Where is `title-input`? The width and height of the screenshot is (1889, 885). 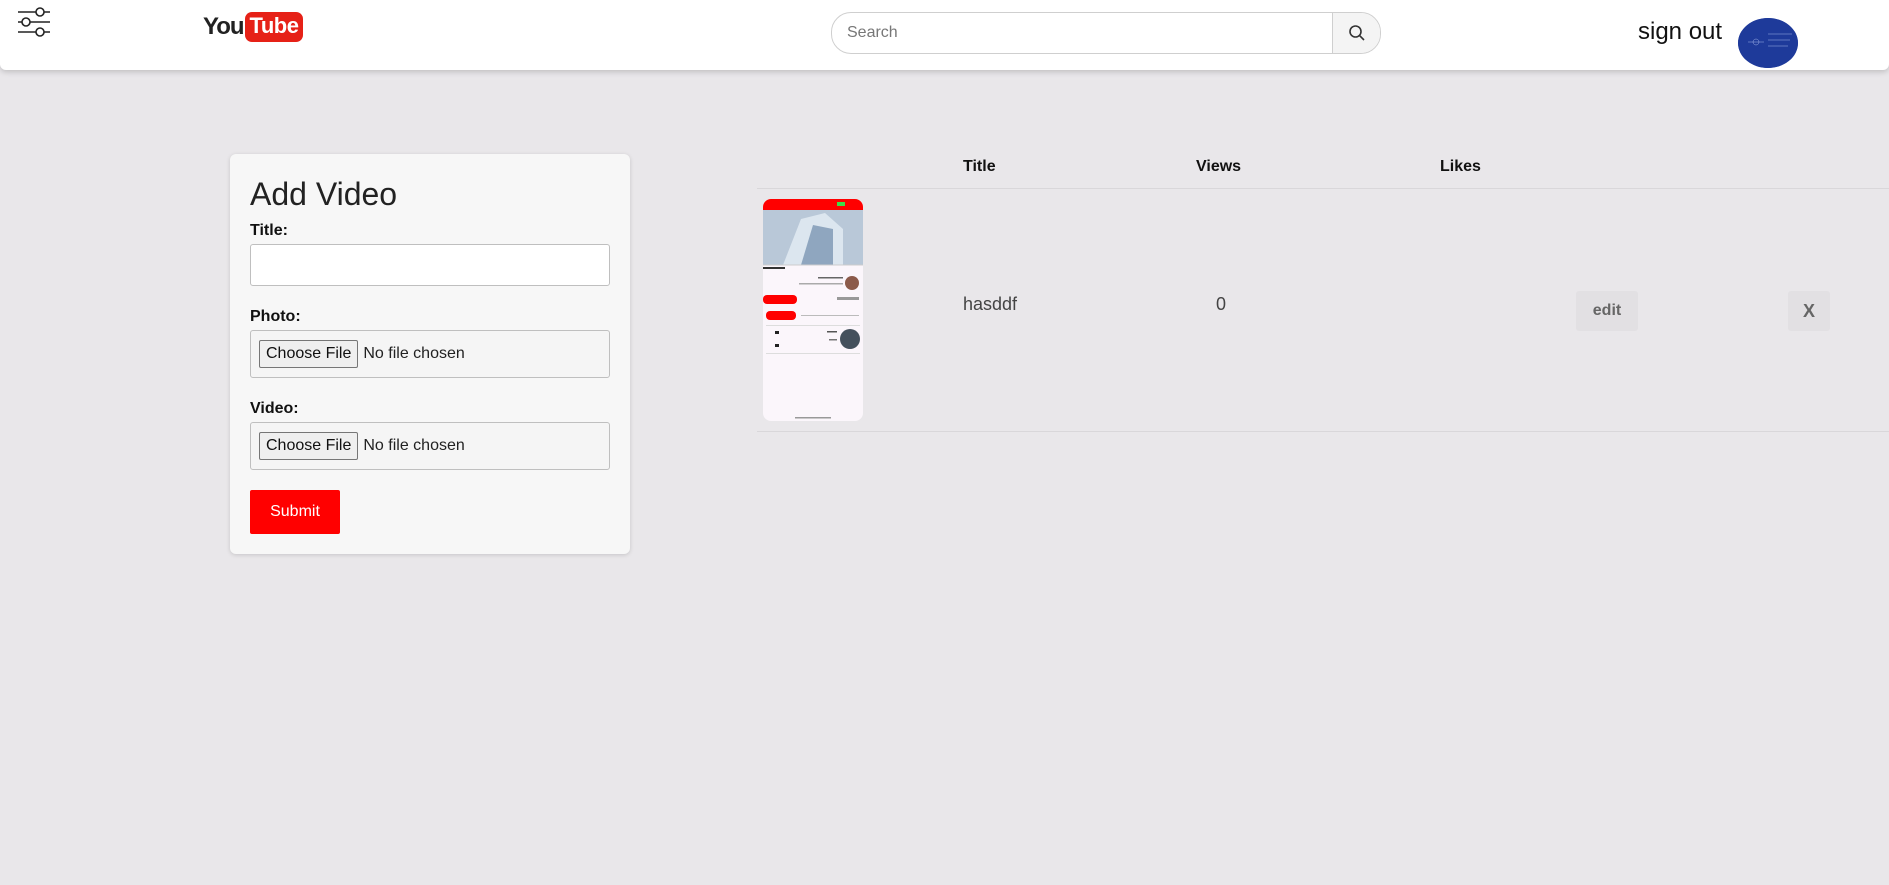 title-input is located at coordinates (430, 265).